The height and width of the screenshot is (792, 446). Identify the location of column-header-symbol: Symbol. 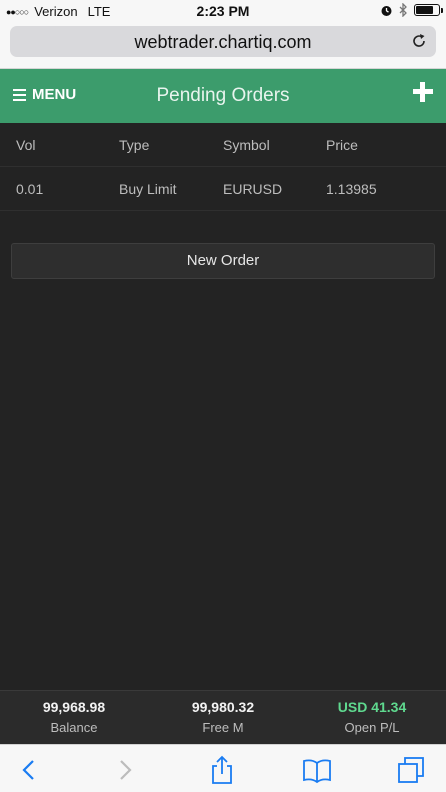
(246, 145).